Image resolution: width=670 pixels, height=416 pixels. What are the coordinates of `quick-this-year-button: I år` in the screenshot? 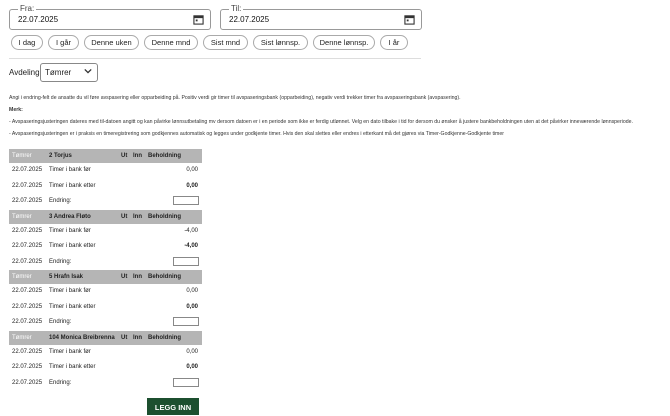 It's located at (394, 42).